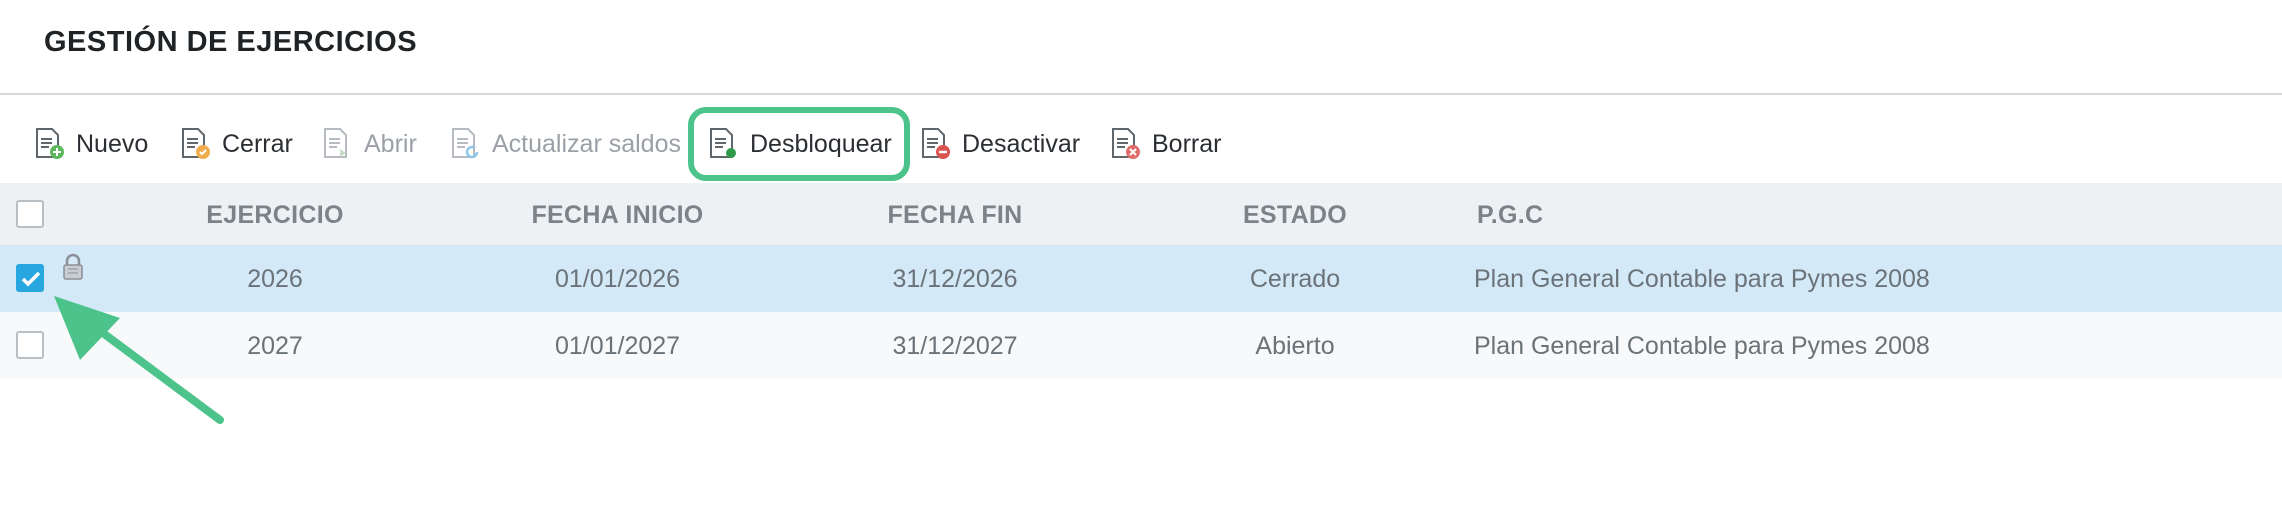  I want to click on header-pgc: P.G.C, so click(1510, 215).